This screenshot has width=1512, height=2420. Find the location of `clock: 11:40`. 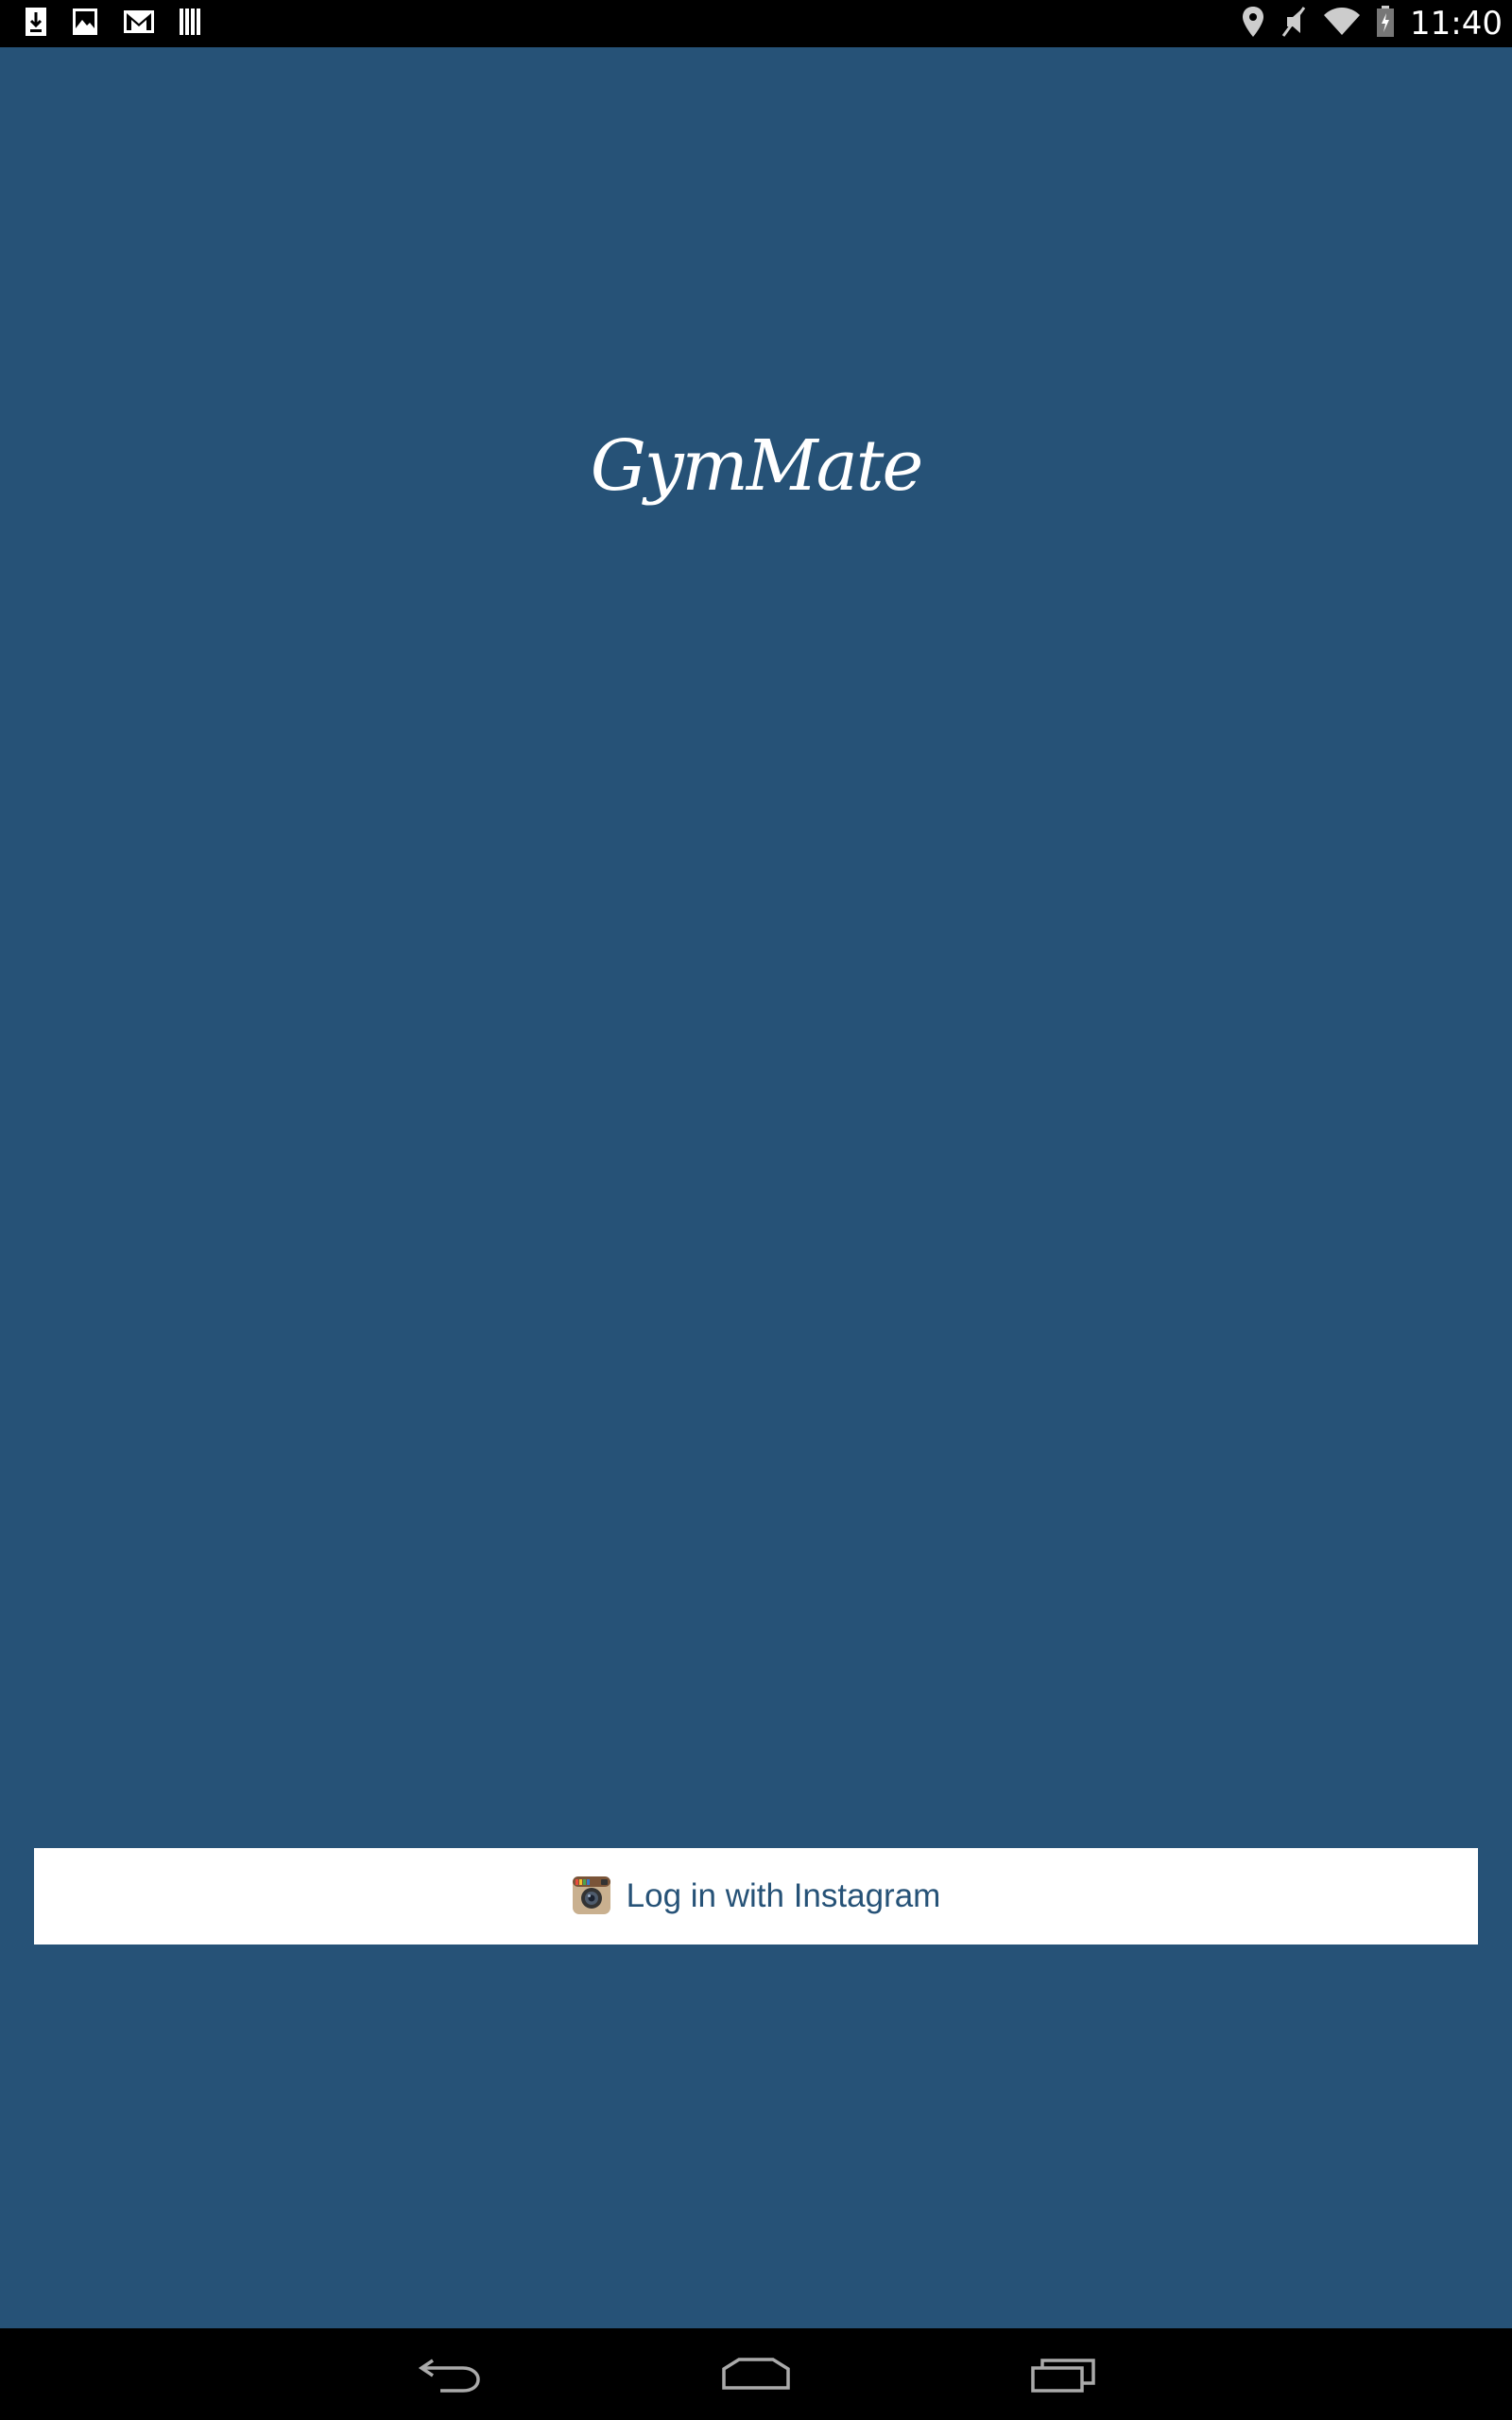

clock: 11:40 is located at coordinates (1456, 24).